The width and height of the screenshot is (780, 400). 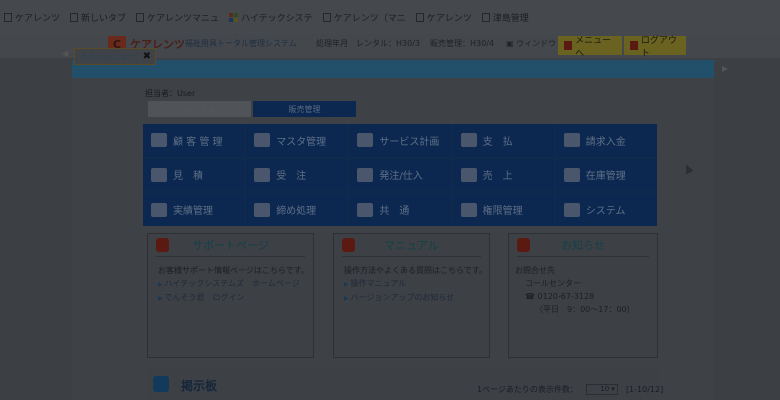 What do you see at coordinates (462, 43) in the screenshot?
I see `sales-month: 販売管理：H30/4` at bounding box center [462, 43].